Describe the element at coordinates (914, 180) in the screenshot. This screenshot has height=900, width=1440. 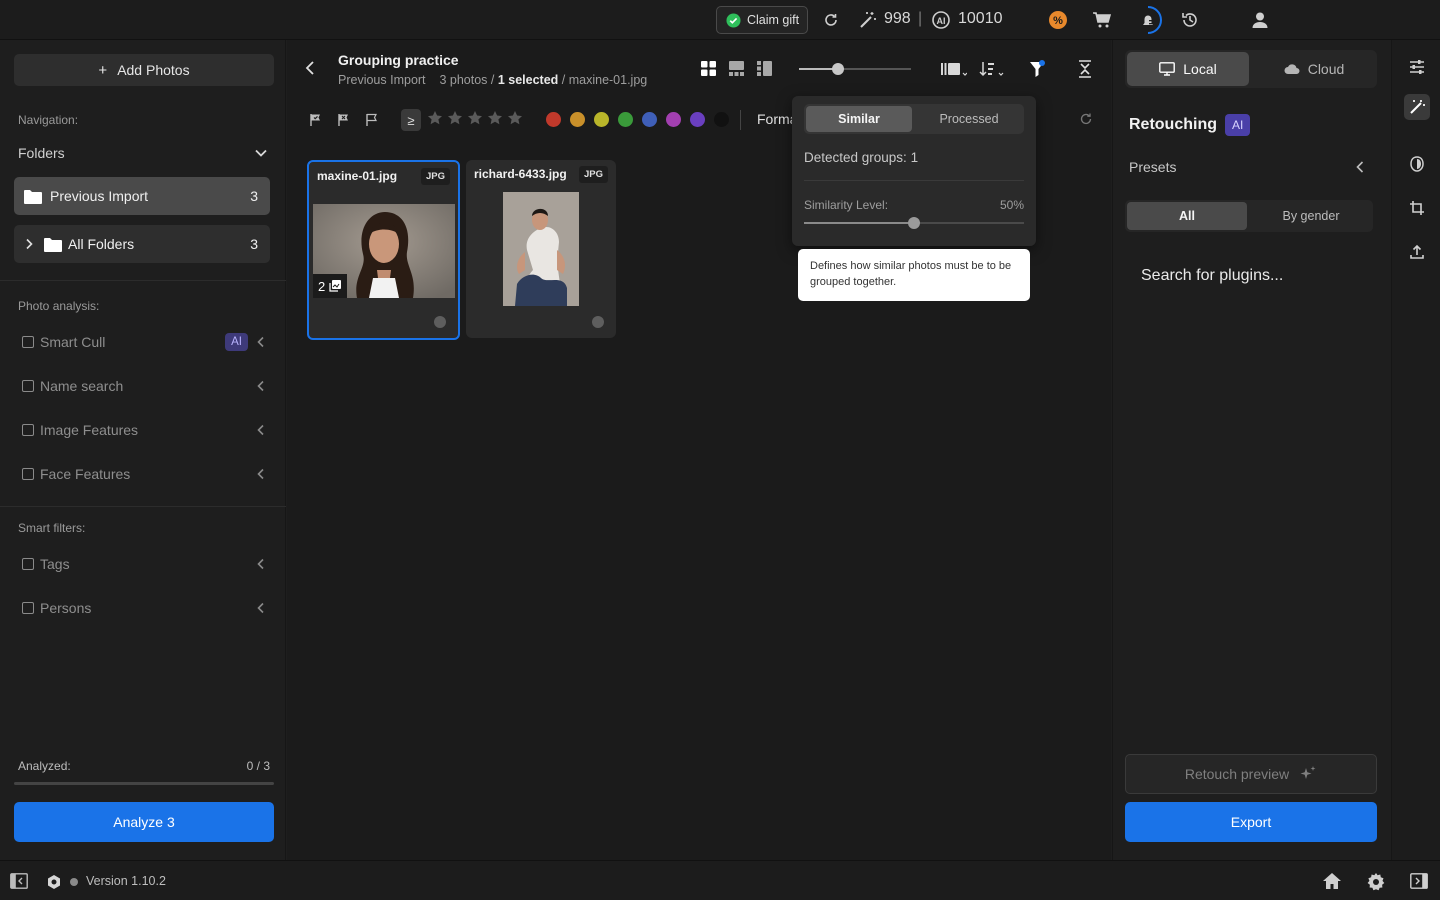
I see `divider` at that location.